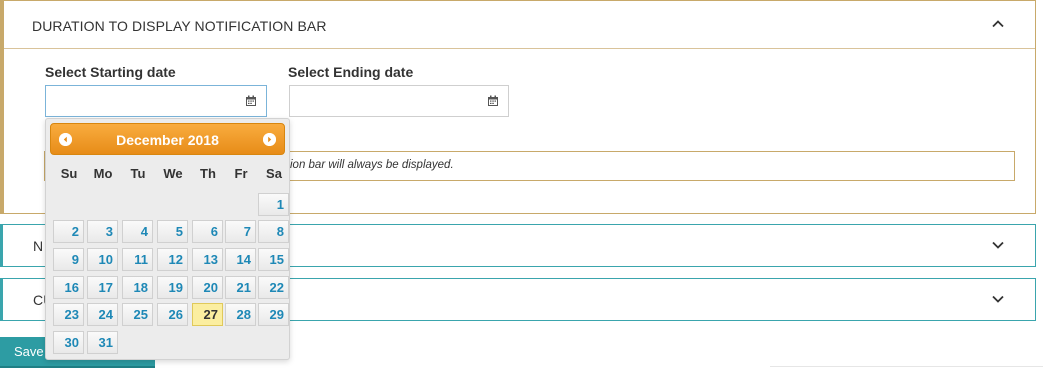  Describe the element at coordinates (68, 259) in the screenshot. I see `calendar-day: 9` at that location.